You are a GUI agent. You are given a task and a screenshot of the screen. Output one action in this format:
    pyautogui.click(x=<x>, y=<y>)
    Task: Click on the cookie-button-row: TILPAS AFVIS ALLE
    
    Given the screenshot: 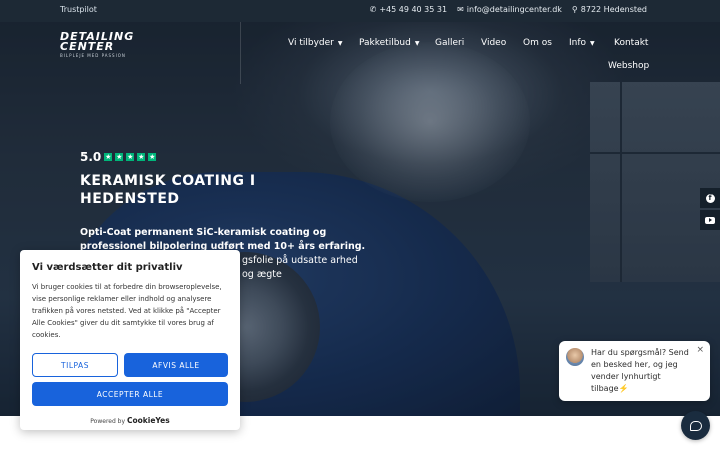 What is the action you would take?
    pyautogui.click(x=130, y=365)
    